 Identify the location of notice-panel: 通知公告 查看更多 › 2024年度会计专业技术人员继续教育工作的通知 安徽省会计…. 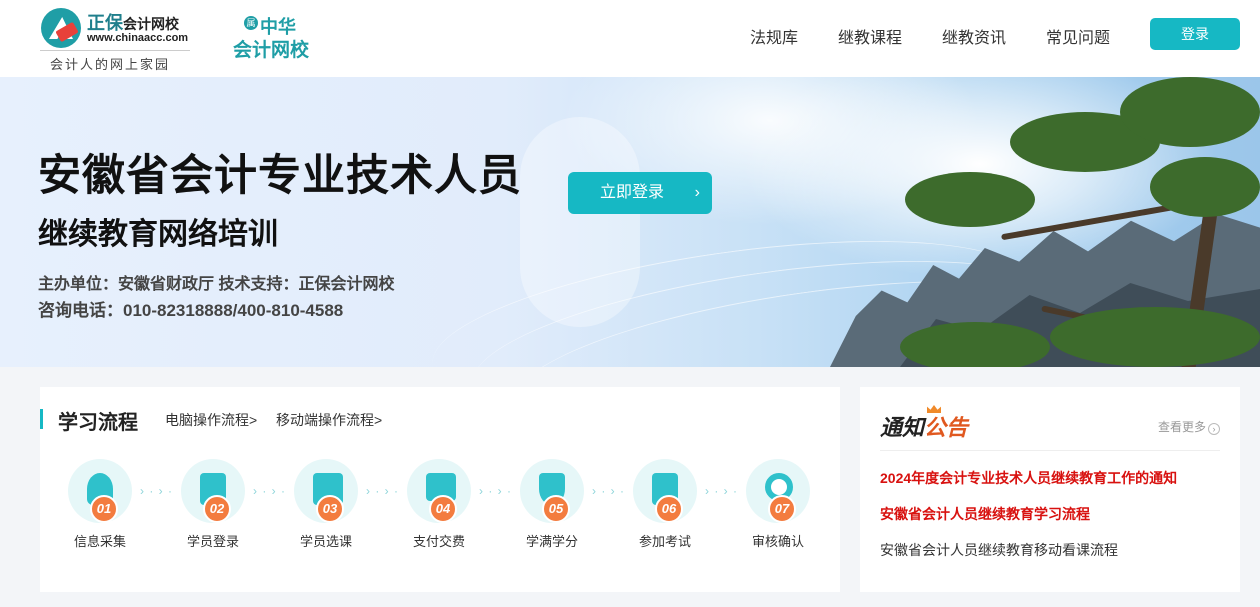
(1050, 489).